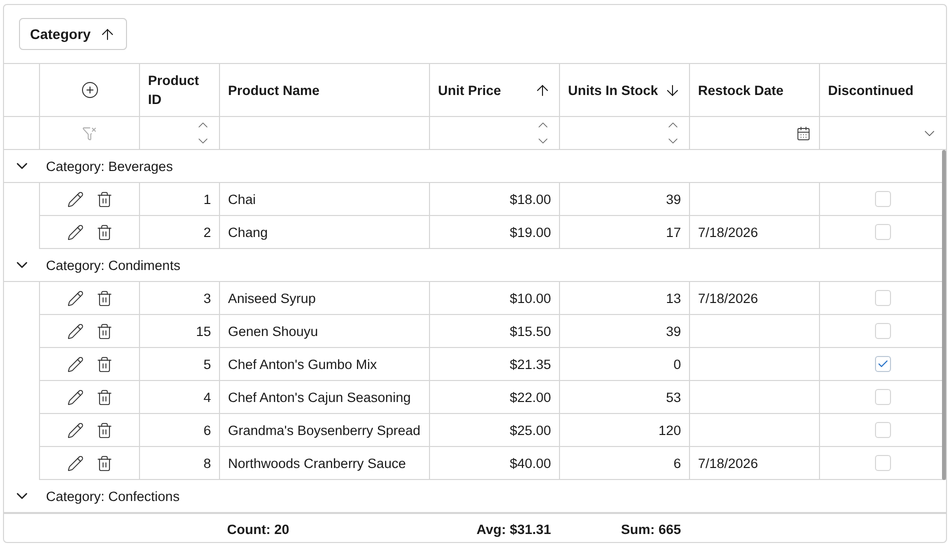  Describe the element at coordinates (624, 298) in the screenshot. I see `table-cell: 13` at that location.